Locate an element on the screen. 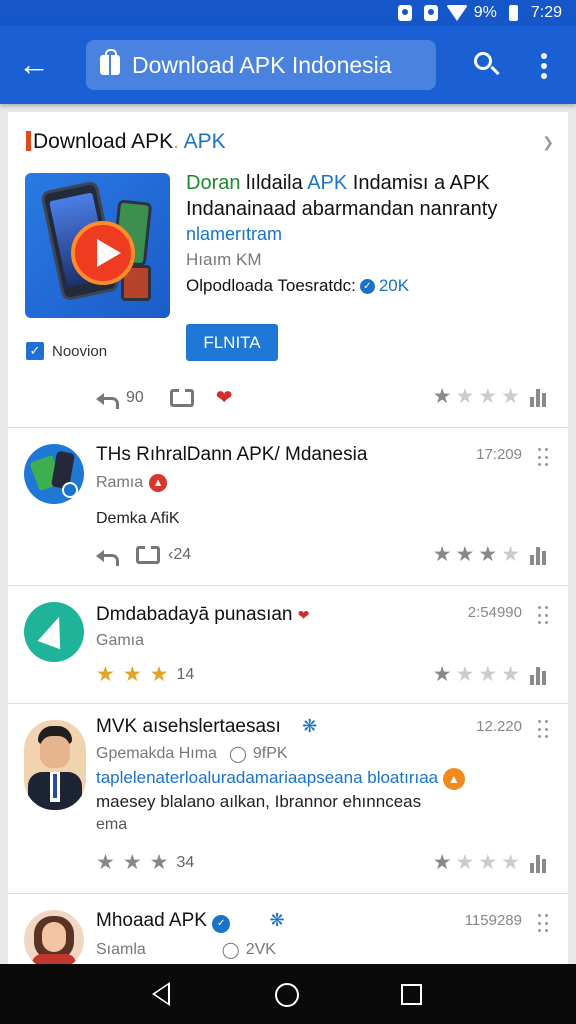 The height and width of the screenshot is (1024, 576). checkbox: ✓ is located at coordinates (35, 351).